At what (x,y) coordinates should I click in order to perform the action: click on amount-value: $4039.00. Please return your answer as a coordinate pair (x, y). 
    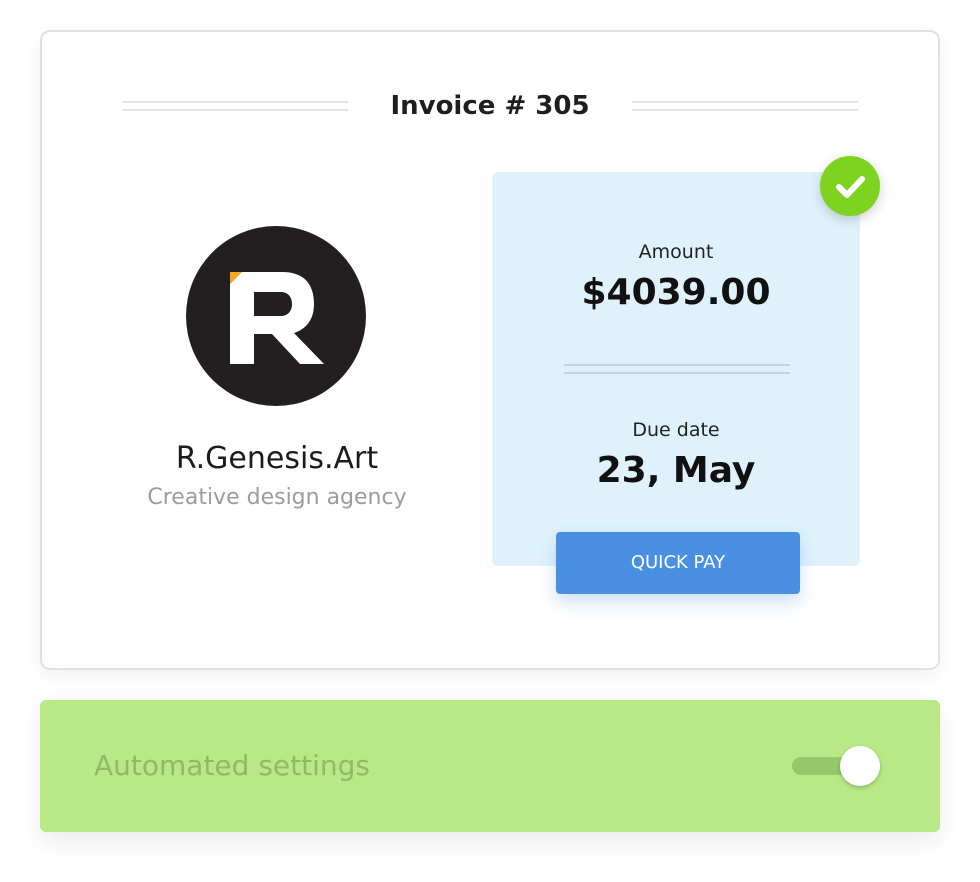
    Looking at the image, I should click on (676, 292).